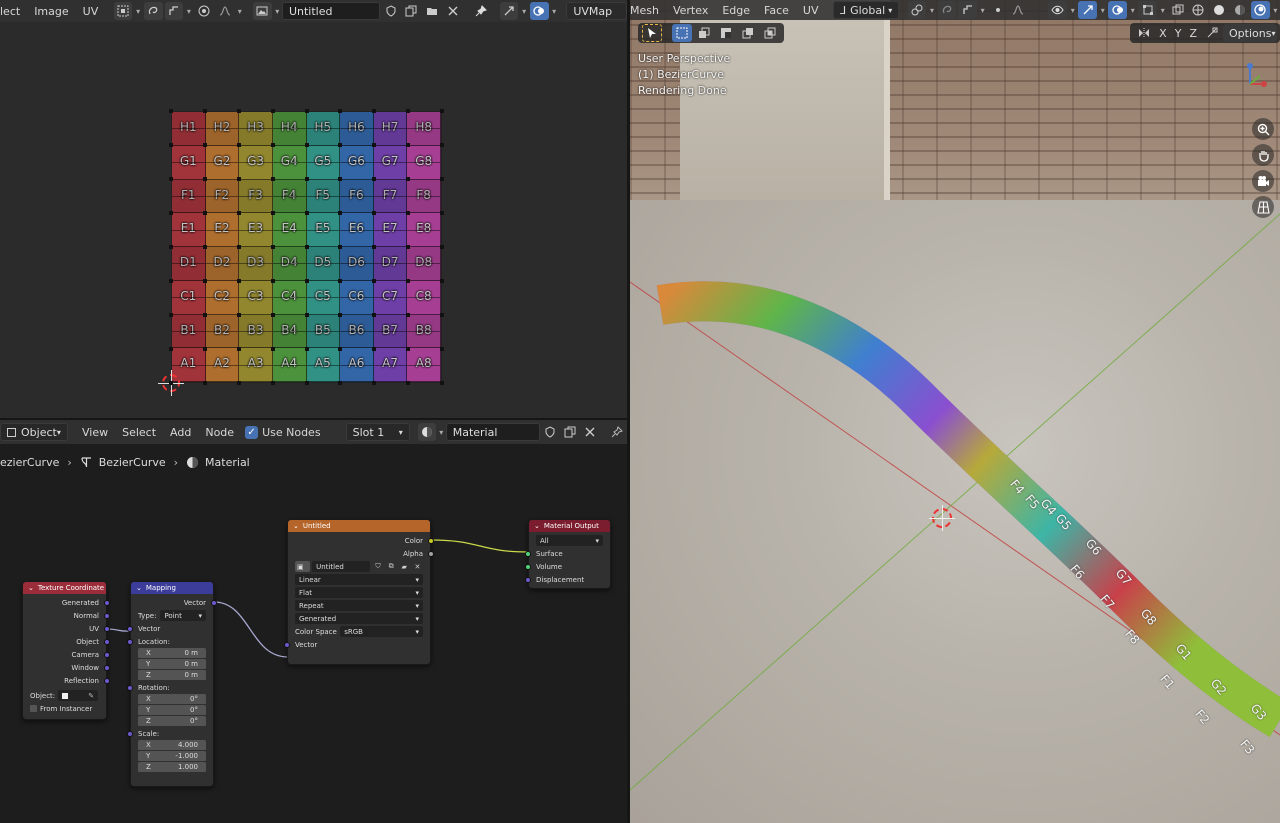  I want to click on perspective-grid-icon, so click(1263, 207).